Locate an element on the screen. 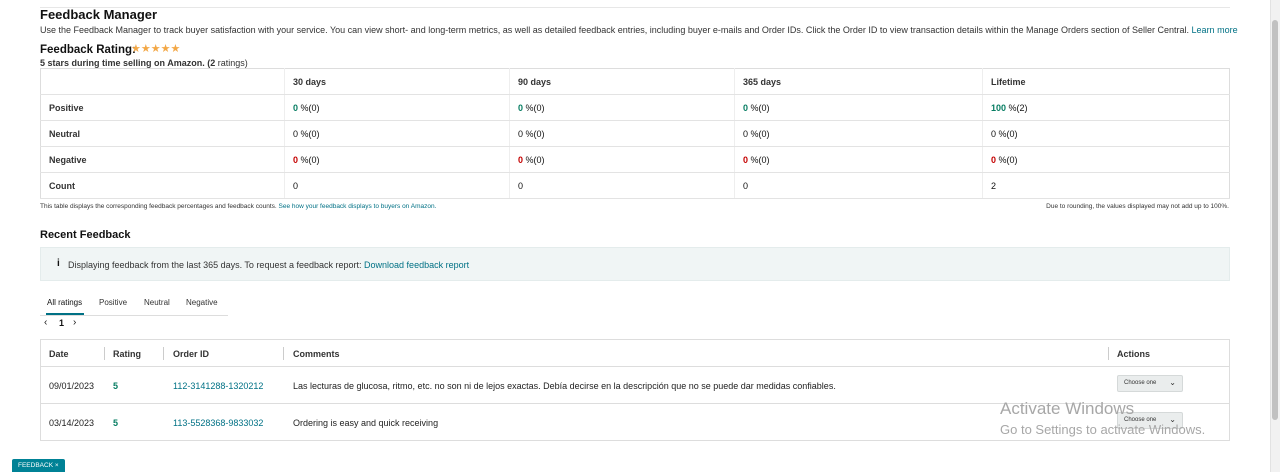 Image resolution: width=1280 pixels, height=472 pixels. summary-cell: 2 is located at coordinates (1106, 185).